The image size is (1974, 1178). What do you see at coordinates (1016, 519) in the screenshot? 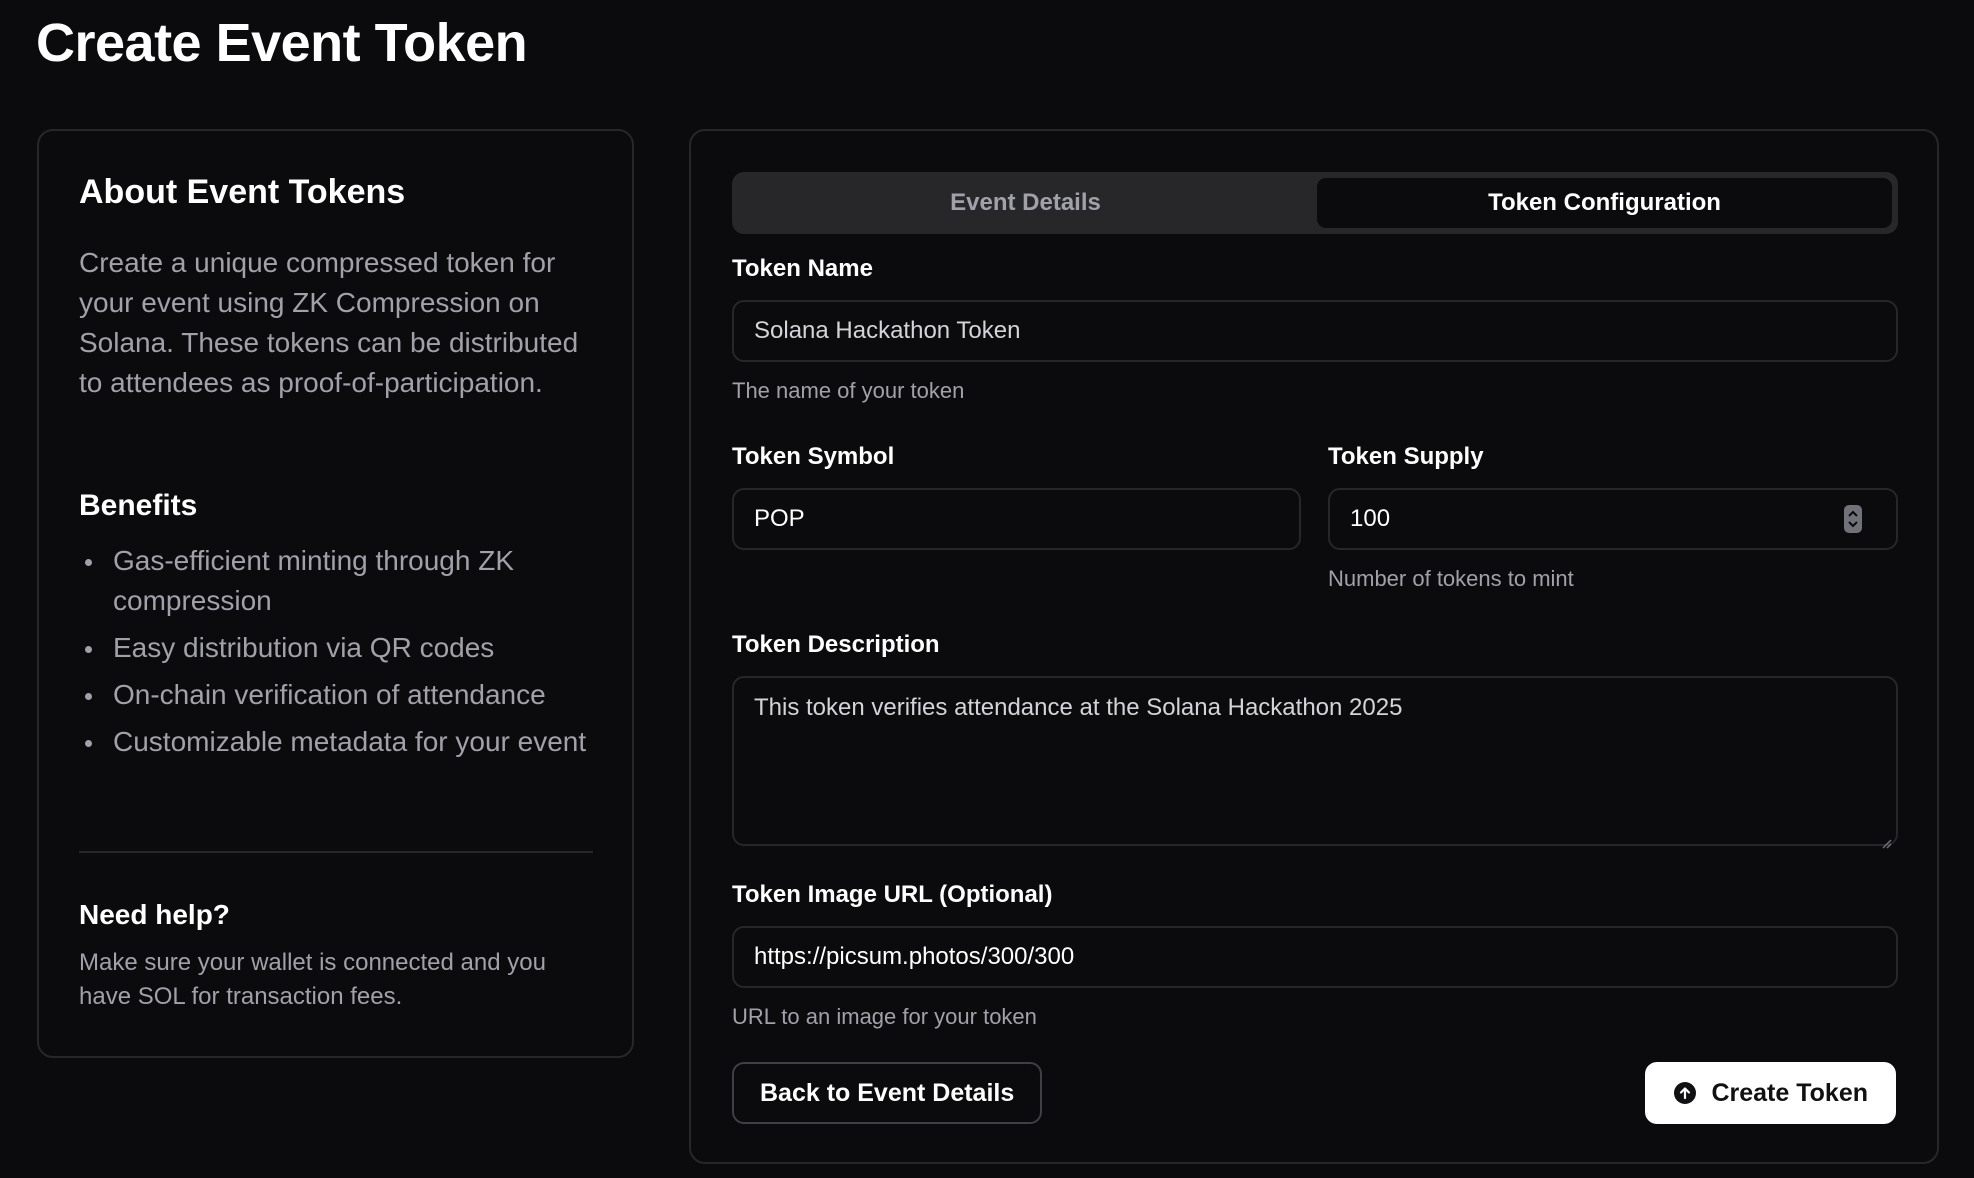
I see `token-symbol-input: POP` at bounding box center [1016, 519].